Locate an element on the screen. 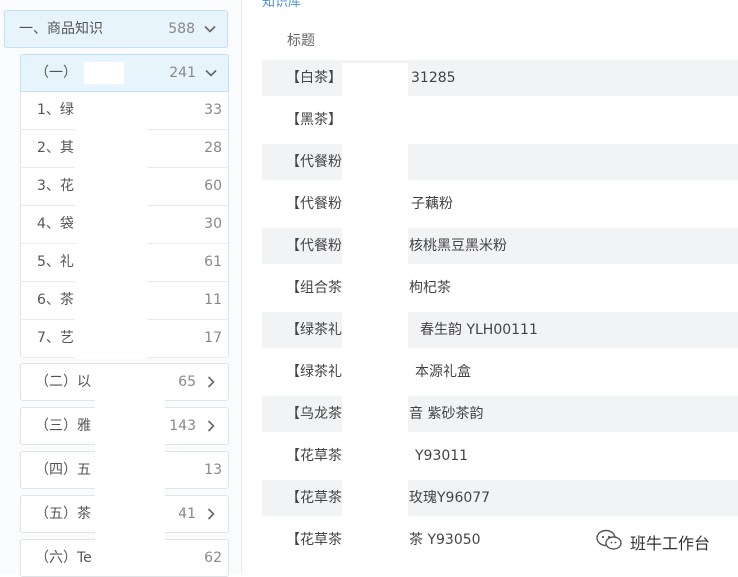 This screenshot has height=577, width=738. table-row: 【花草茶 玫瑰Y96077 is located at coordinates (500, 498).